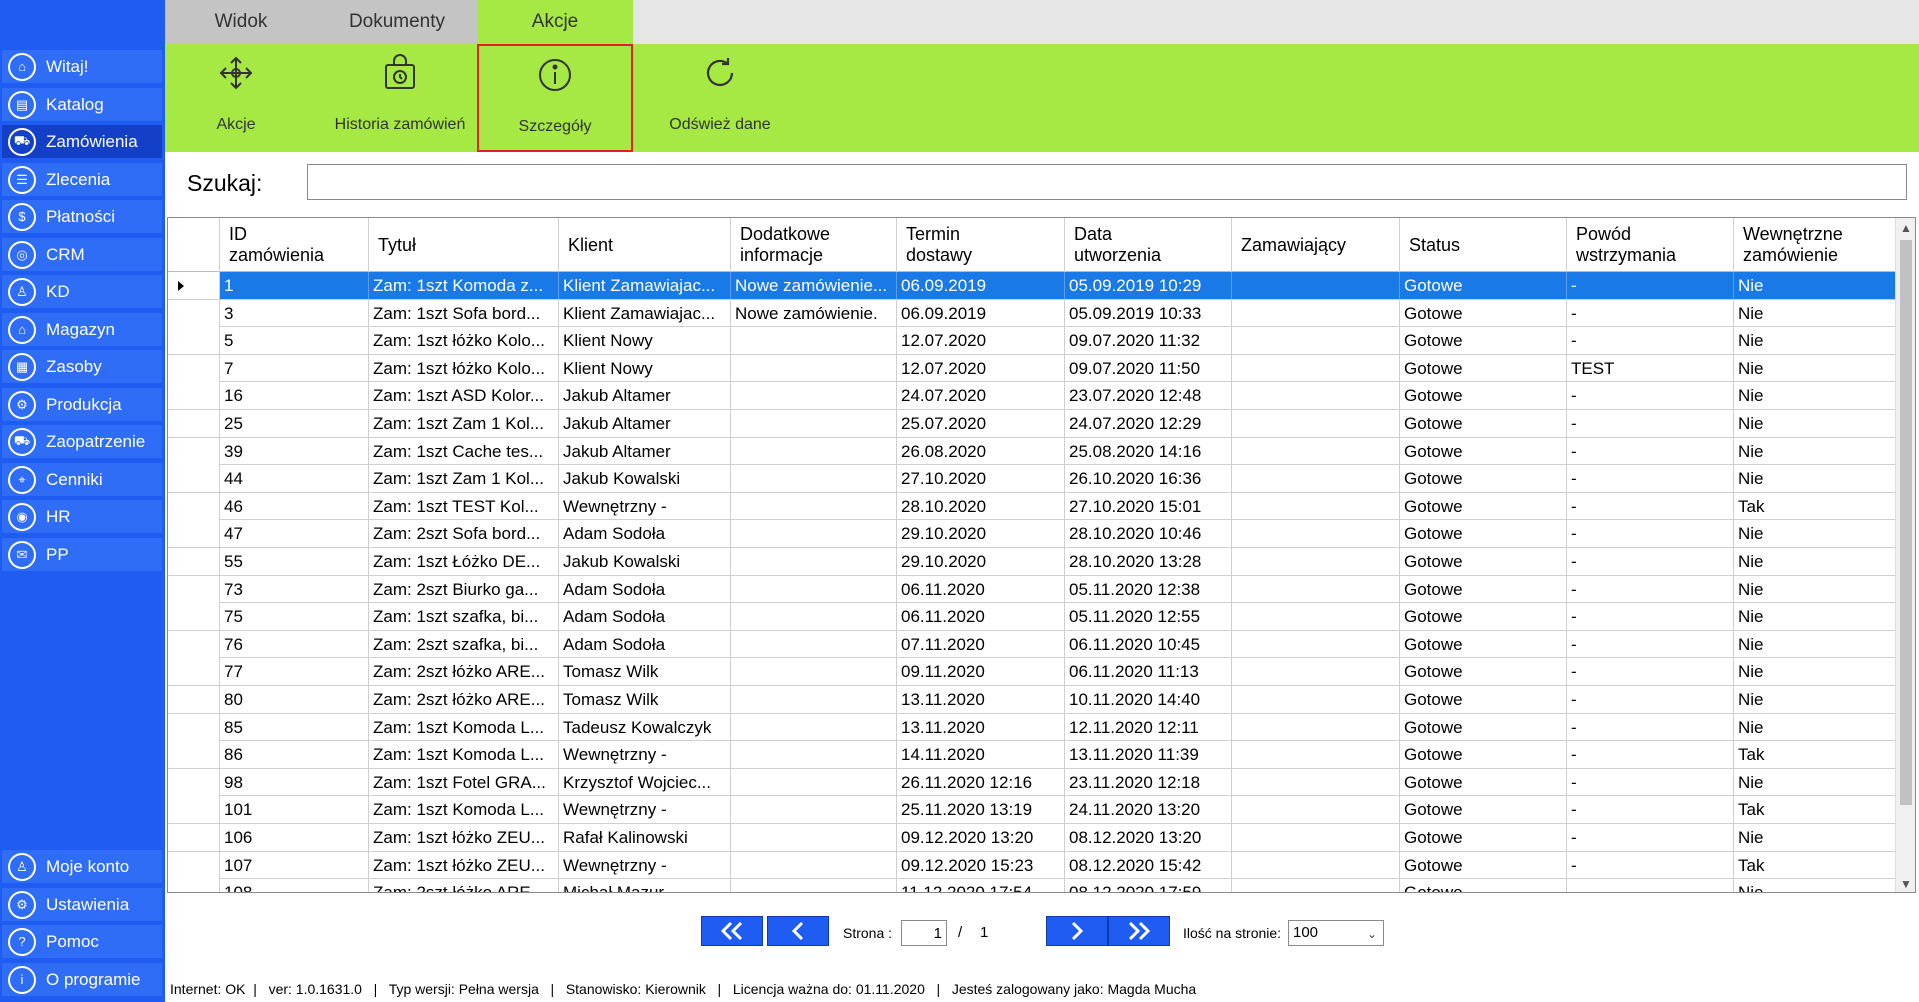  What do you see at coordinates (82, 216) in the screenshot?
I see `sidebar-item-płatności: $ Płatności` at bounding box center [82, 216].